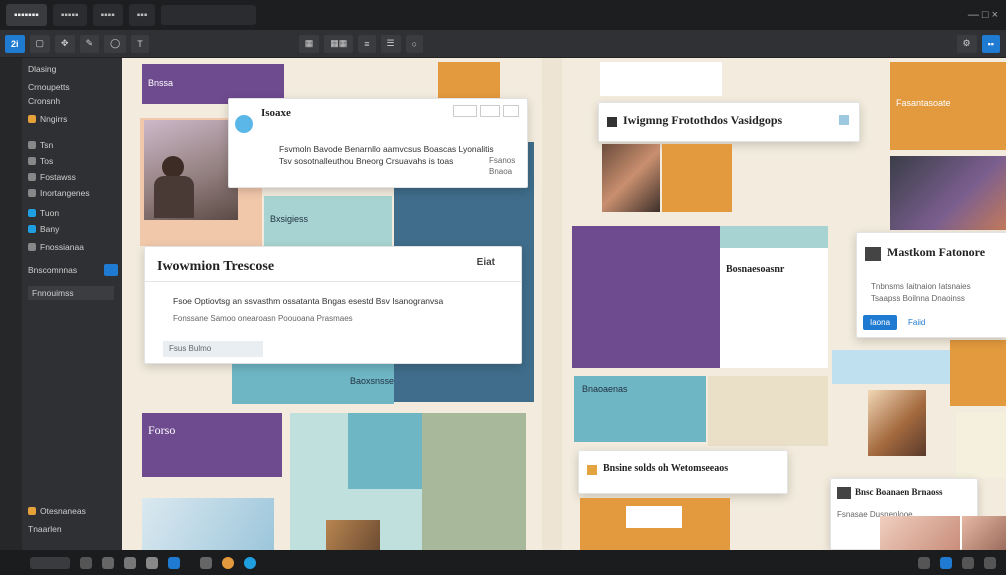 Image resolution: width=1006 pixels, height=575 pixels. What do you see at coordinates (920, 533) in the screenshot?
I see `bottom-photo` at bounding box center [920, 533].